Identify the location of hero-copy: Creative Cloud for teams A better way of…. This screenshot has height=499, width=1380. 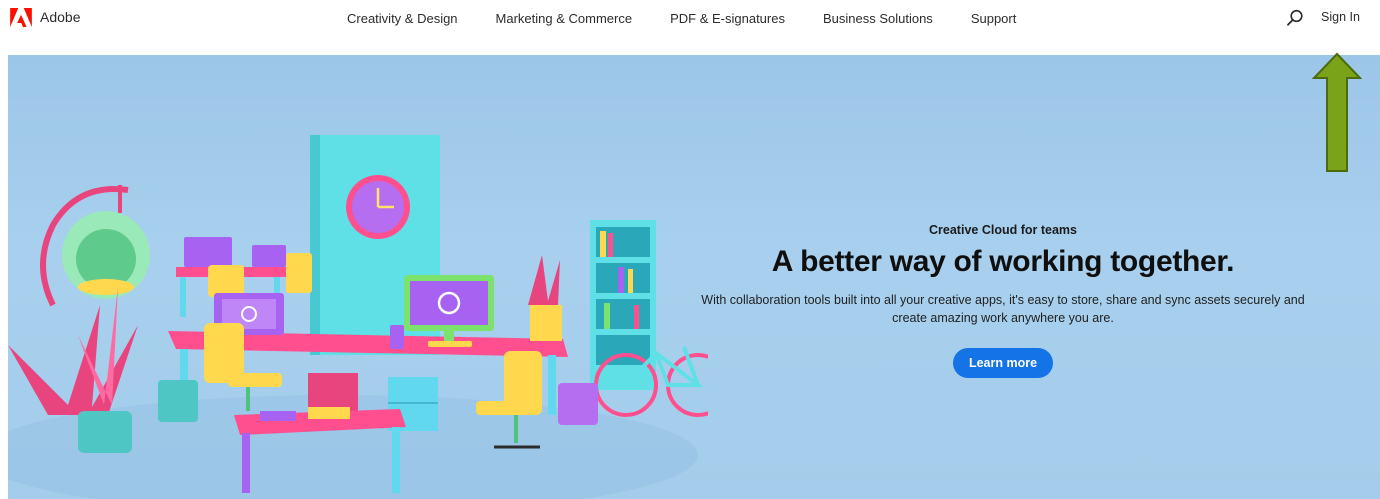
(1003, 300).